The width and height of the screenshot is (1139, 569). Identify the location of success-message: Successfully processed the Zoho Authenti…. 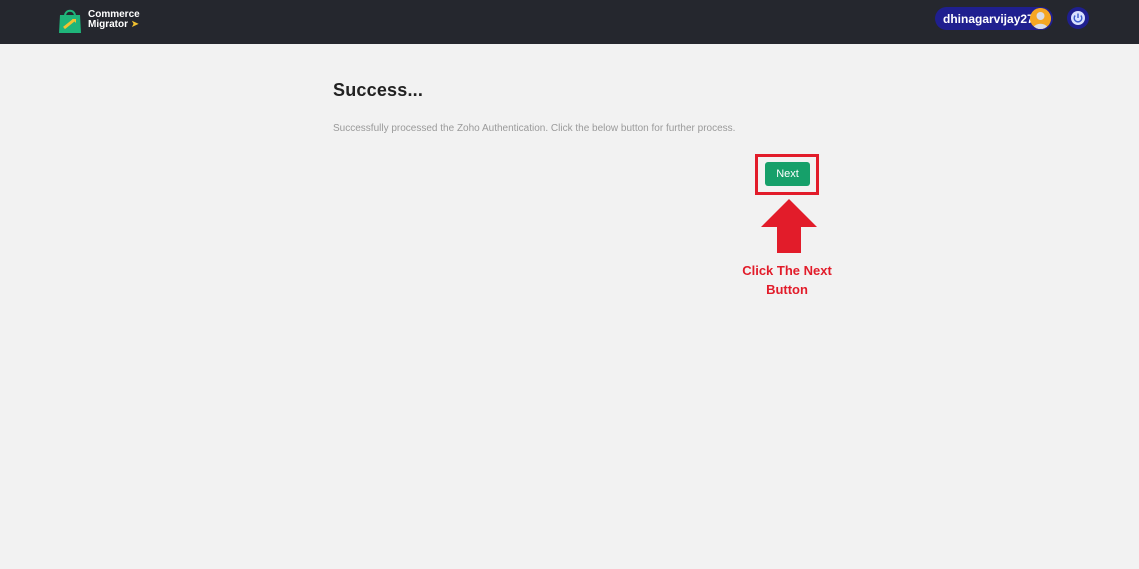
(534, 128).